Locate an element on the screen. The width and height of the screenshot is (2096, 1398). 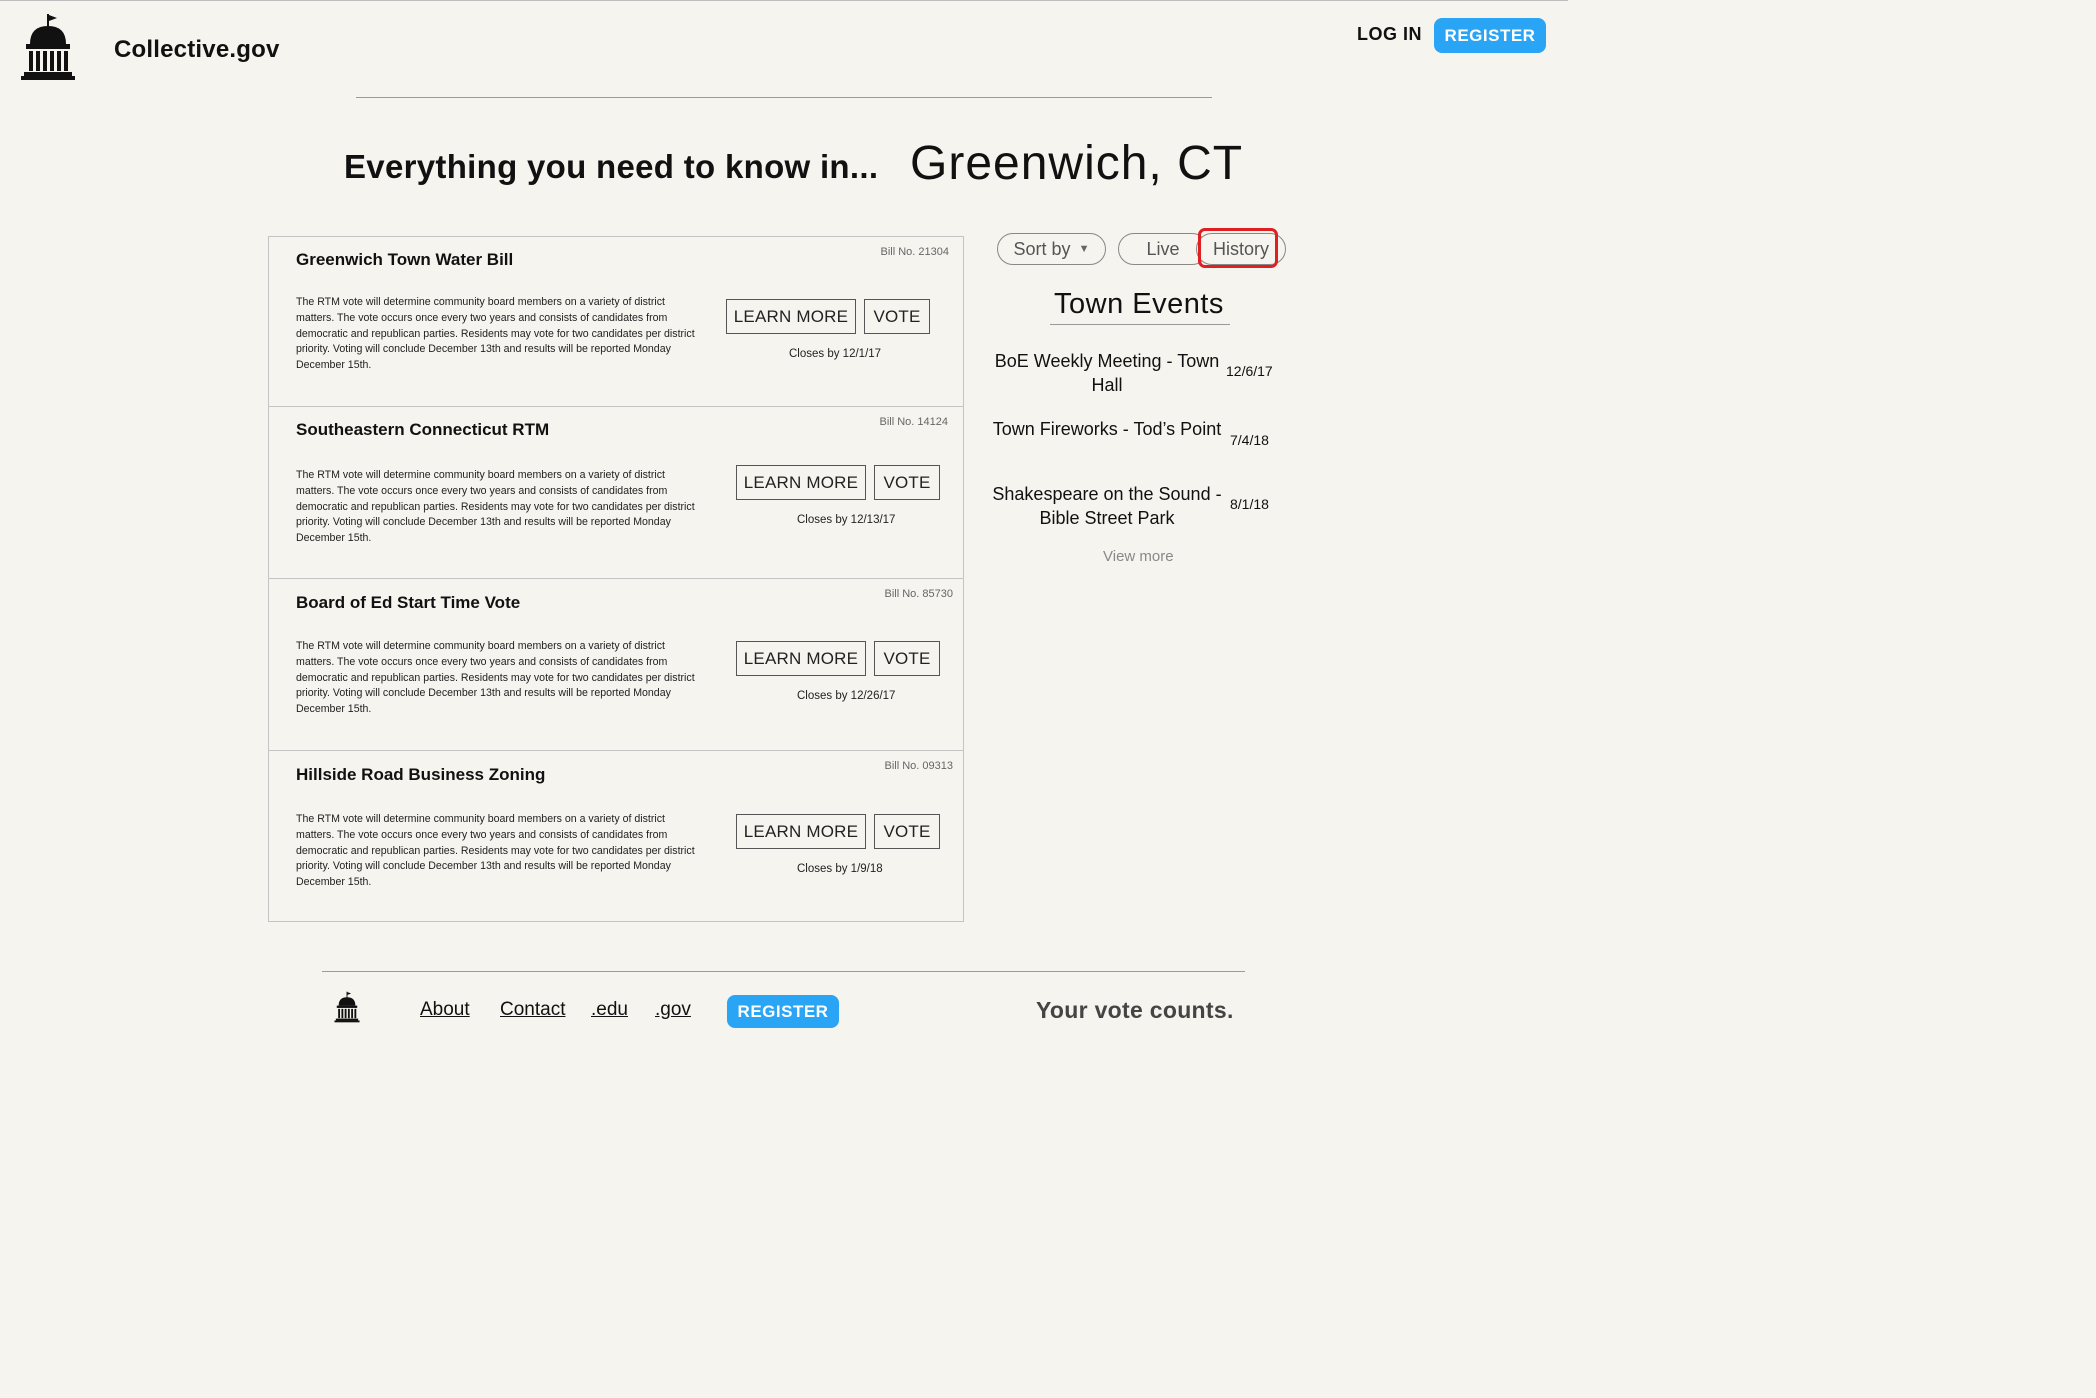
sort-by-label: Sort by is located at coordinates (1042, 248).